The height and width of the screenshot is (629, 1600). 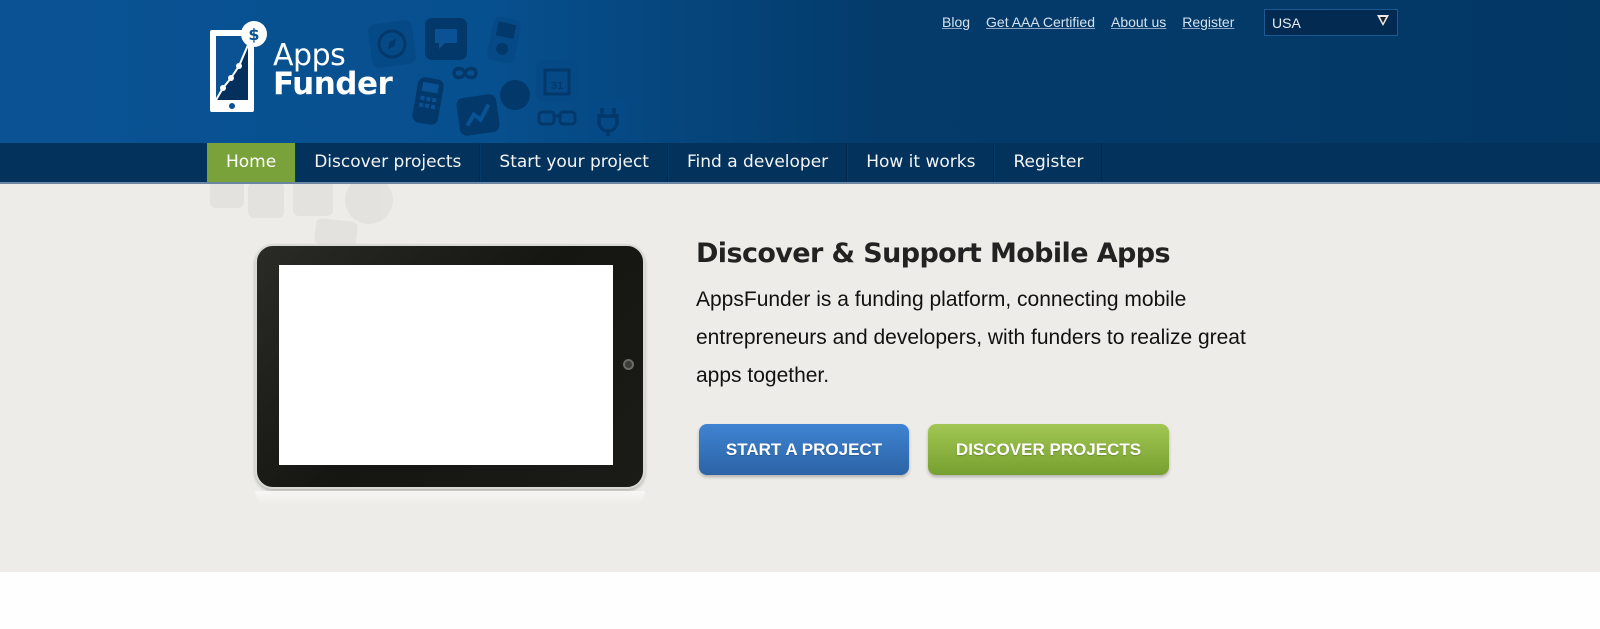 I want to click on tablet-reflection, so click(x=450, y=498).